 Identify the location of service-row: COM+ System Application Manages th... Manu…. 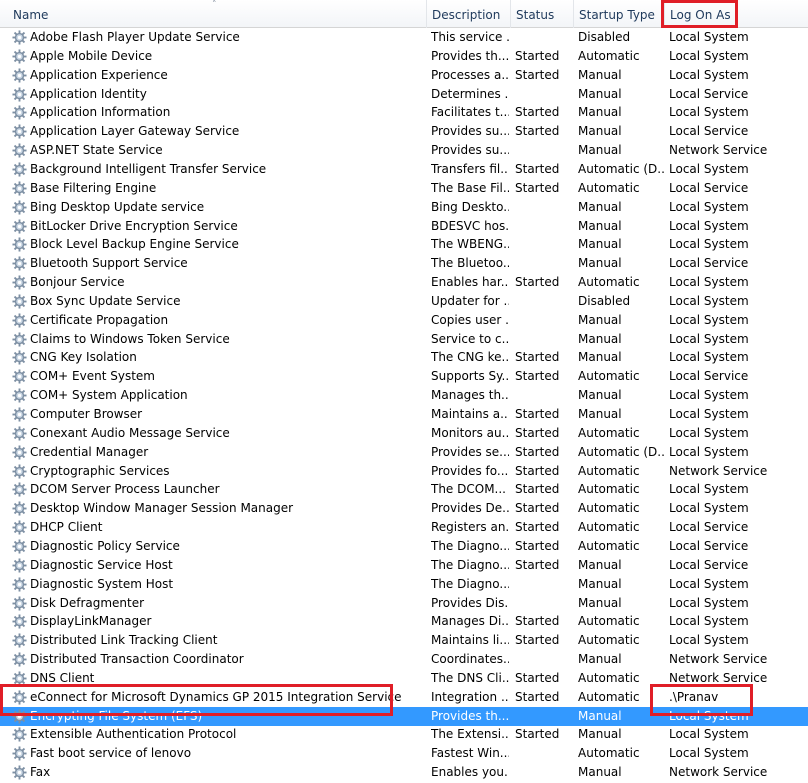
(404, 395).